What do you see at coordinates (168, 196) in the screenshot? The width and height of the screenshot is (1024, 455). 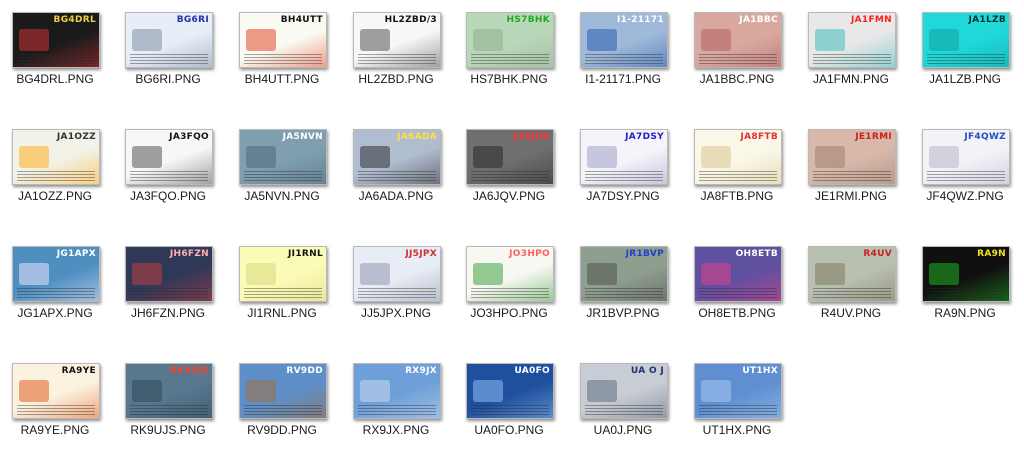 I see `file-name-label: JA3FQO.PNG` at bounding box center [168, 196].